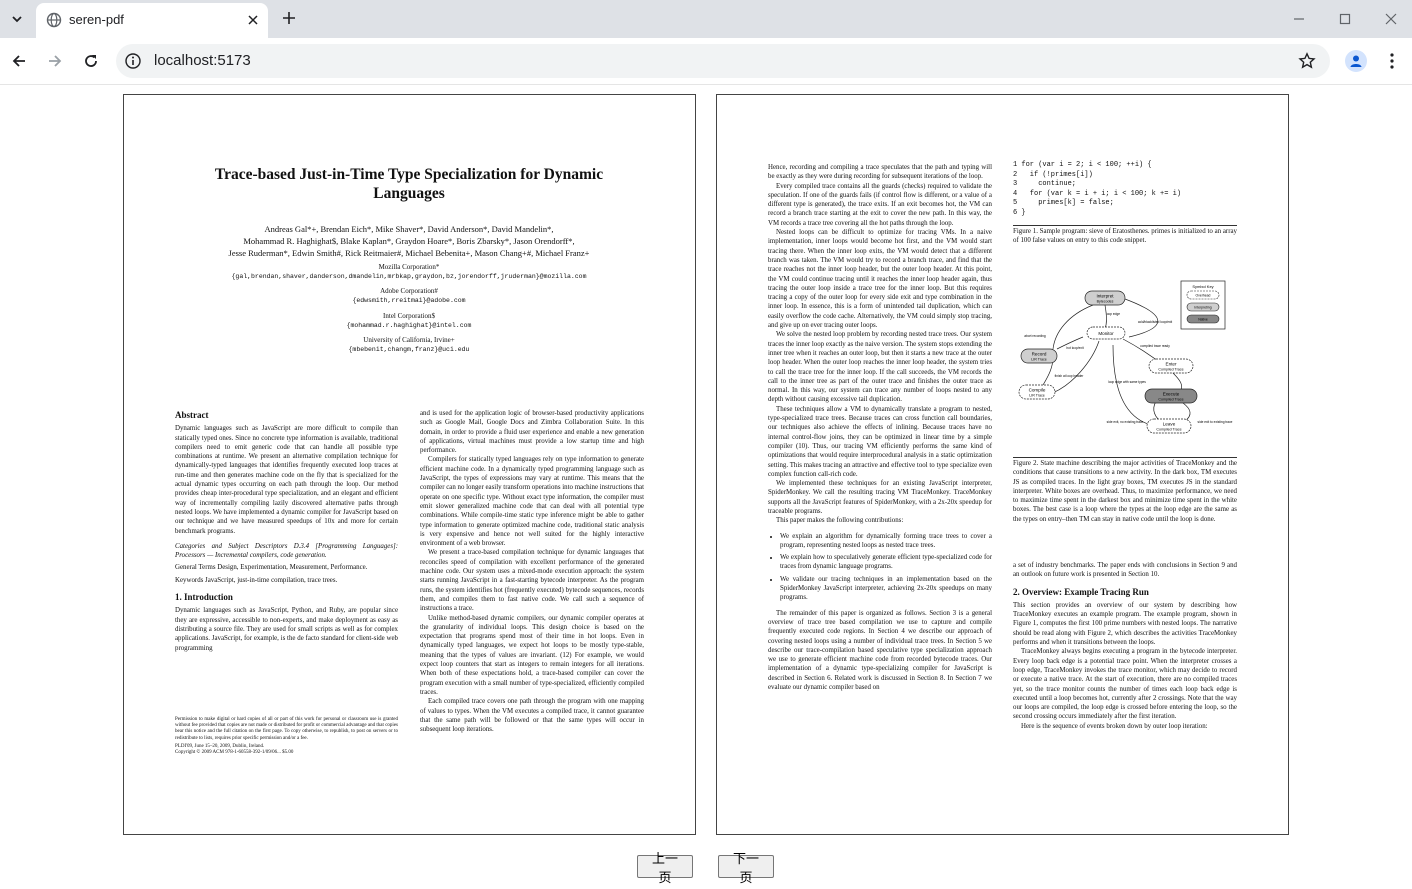 The width and height of the screenshot is (1412, 889). I want to click on state-label: Monitor, so click(1106, 333).